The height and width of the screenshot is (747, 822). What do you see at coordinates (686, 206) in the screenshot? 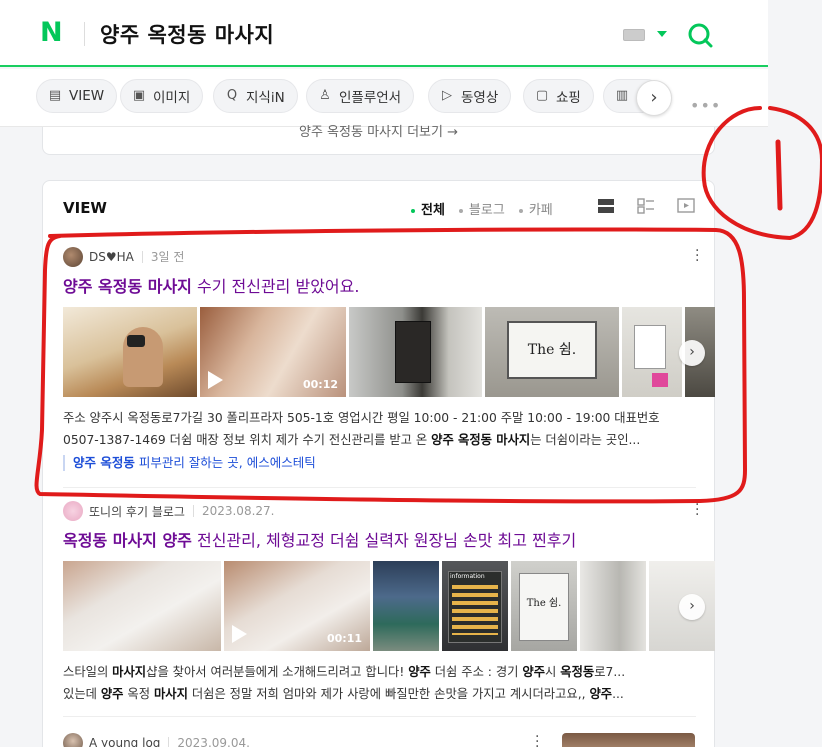
I see `video-view-icon` at bounding box center [686, 206].